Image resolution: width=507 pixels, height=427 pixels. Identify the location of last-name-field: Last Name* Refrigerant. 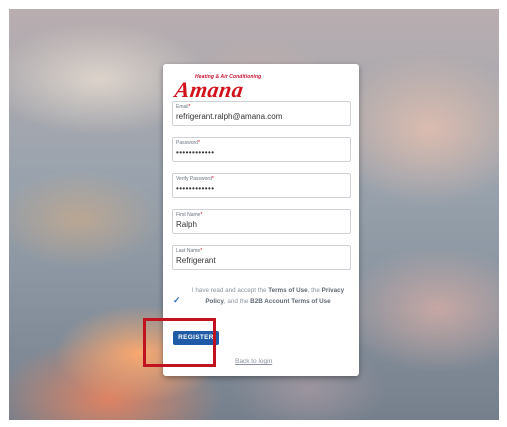
(261, 257).